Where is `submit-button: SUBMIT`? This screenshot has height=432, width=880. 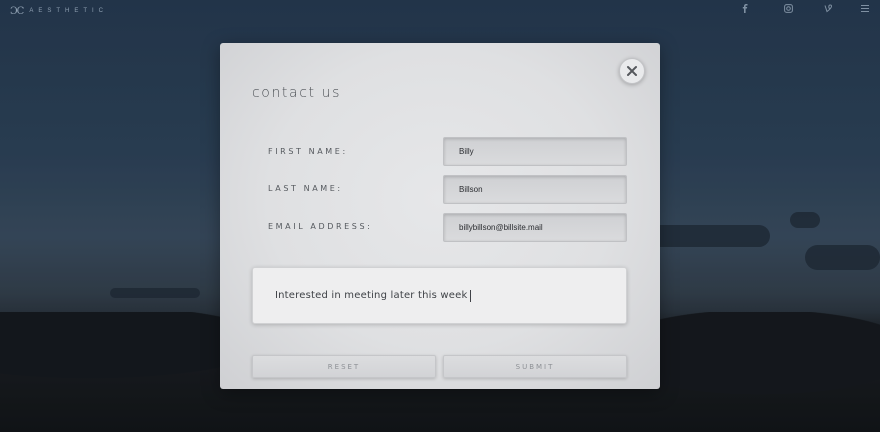
submit-button: SUBMIT is located at coordinates (535, 366).